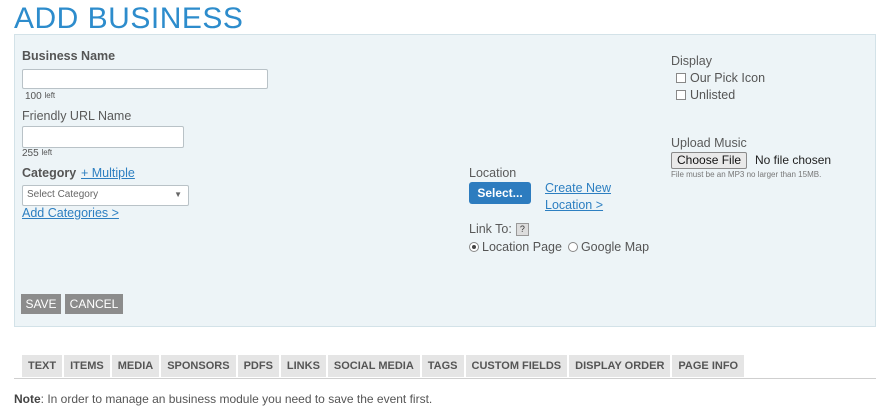 The image size is (888, 415). Describe the element at coordinates (63, 194) in the screenshot. I see `category-select-value: Select Category` at that location.